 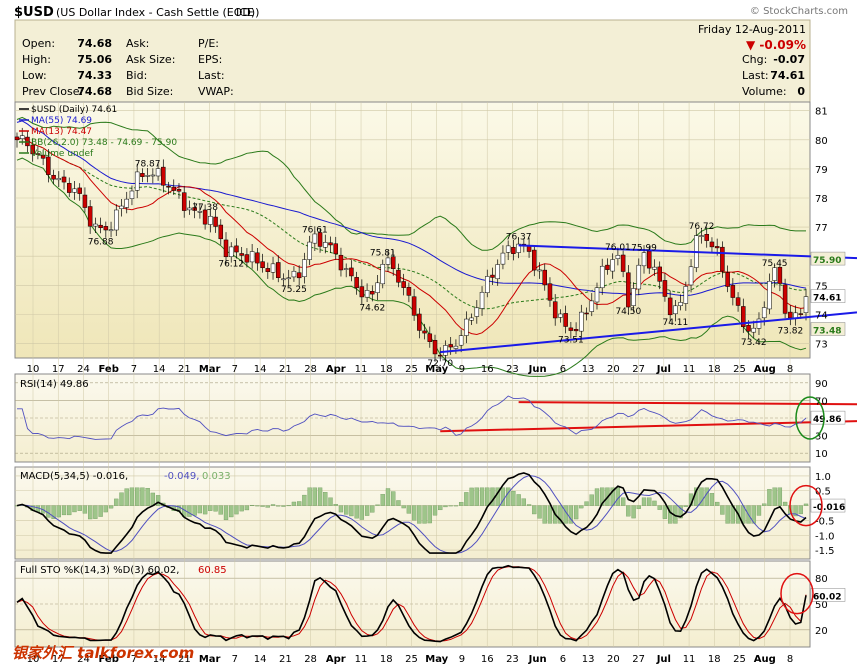 I want to click on x-tick-label-bottom: 21, so click(x=285, y=659).